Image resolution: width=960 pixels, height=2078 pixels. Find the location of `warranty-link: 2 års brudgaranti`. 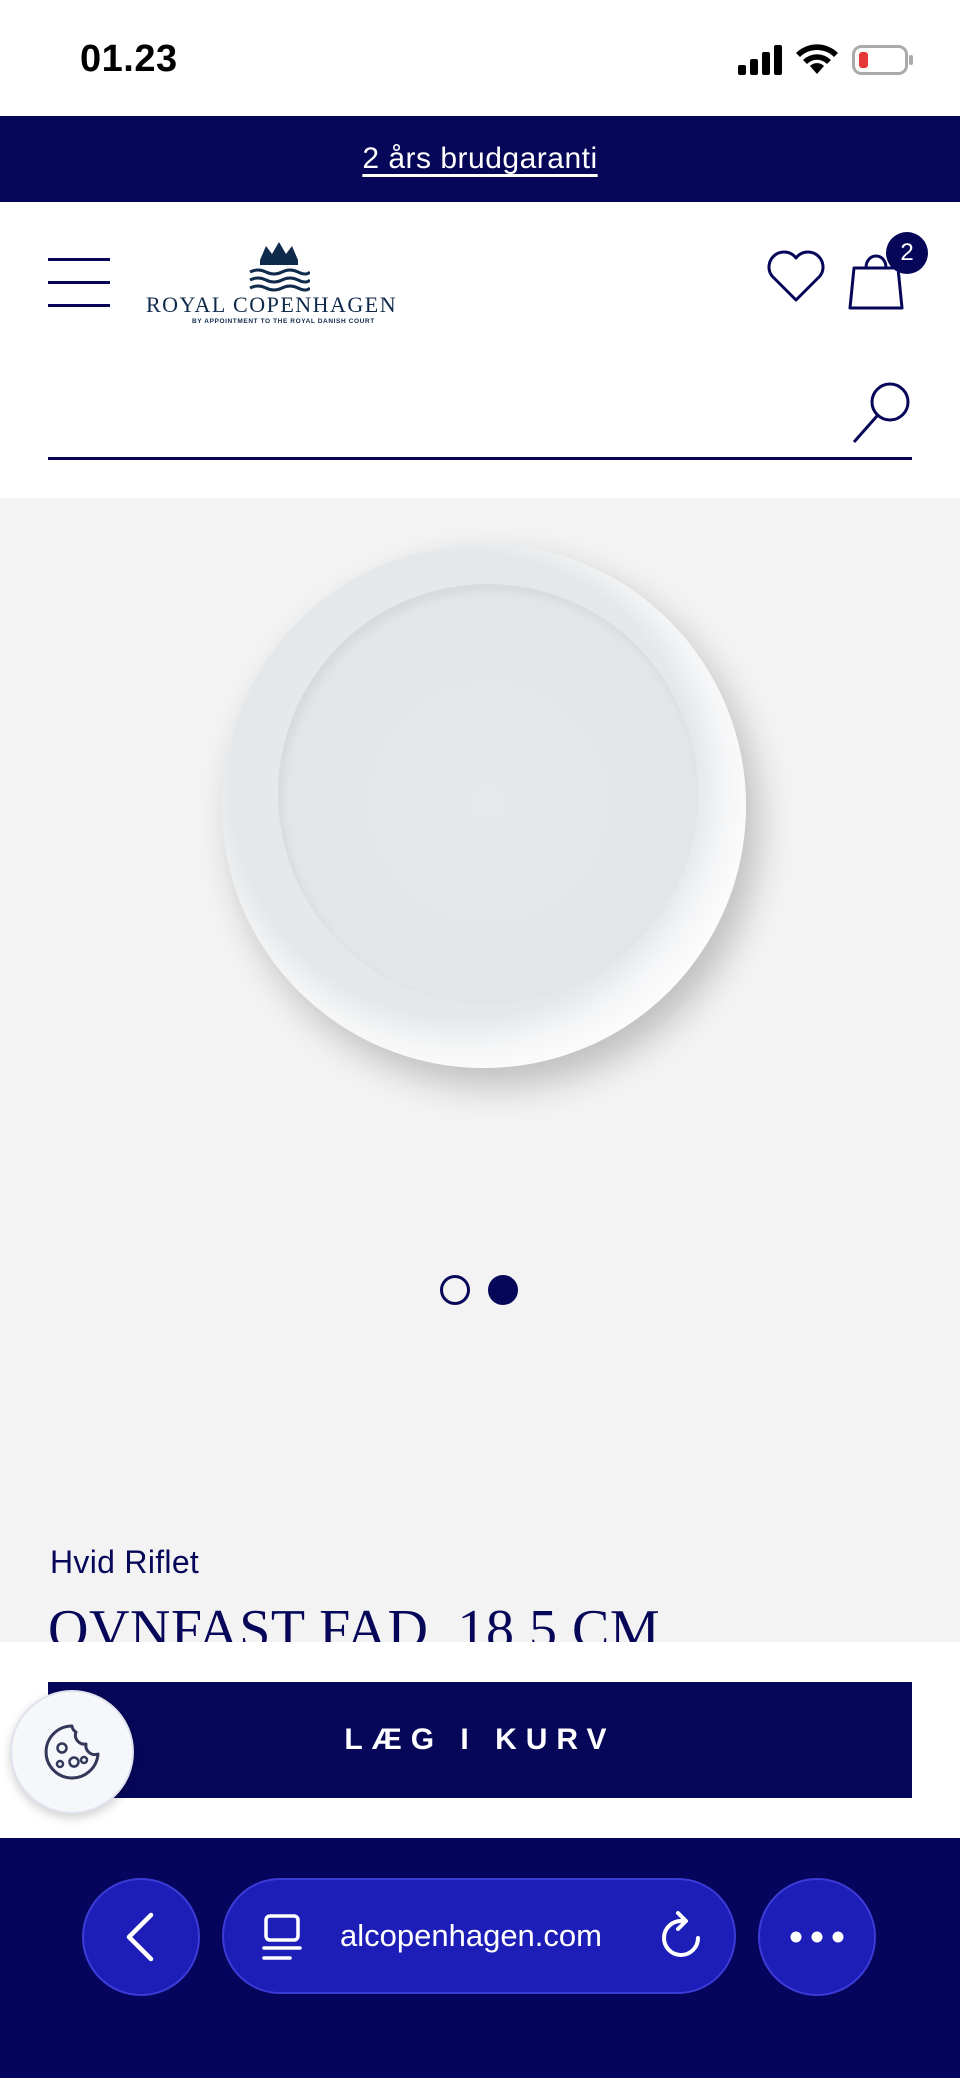

warranty-link: 2 års brudgaranti is located at coordinates (479, 159).